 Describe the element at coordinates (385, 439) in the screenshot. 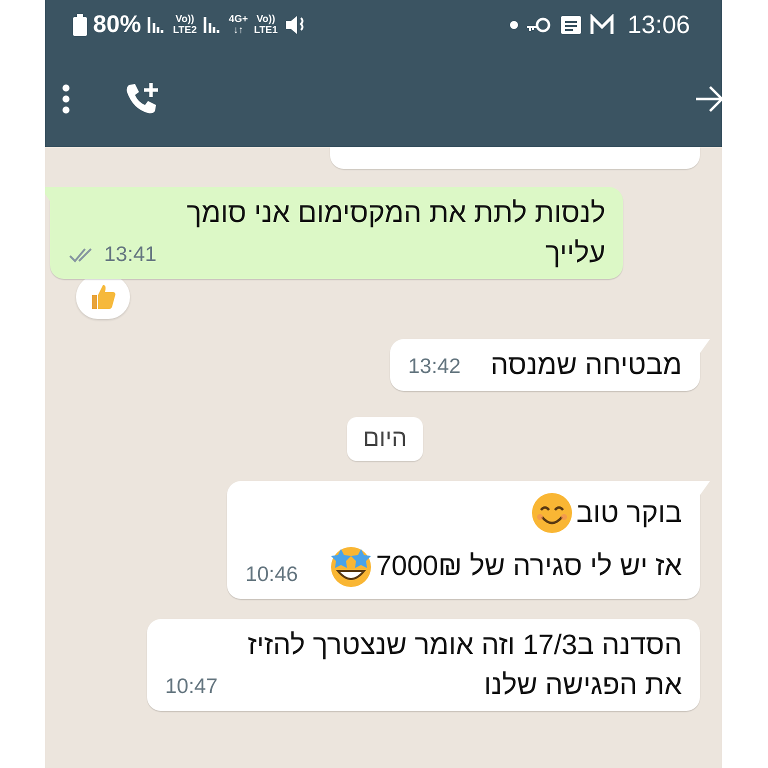

I see `date-chip: היום` at that location.